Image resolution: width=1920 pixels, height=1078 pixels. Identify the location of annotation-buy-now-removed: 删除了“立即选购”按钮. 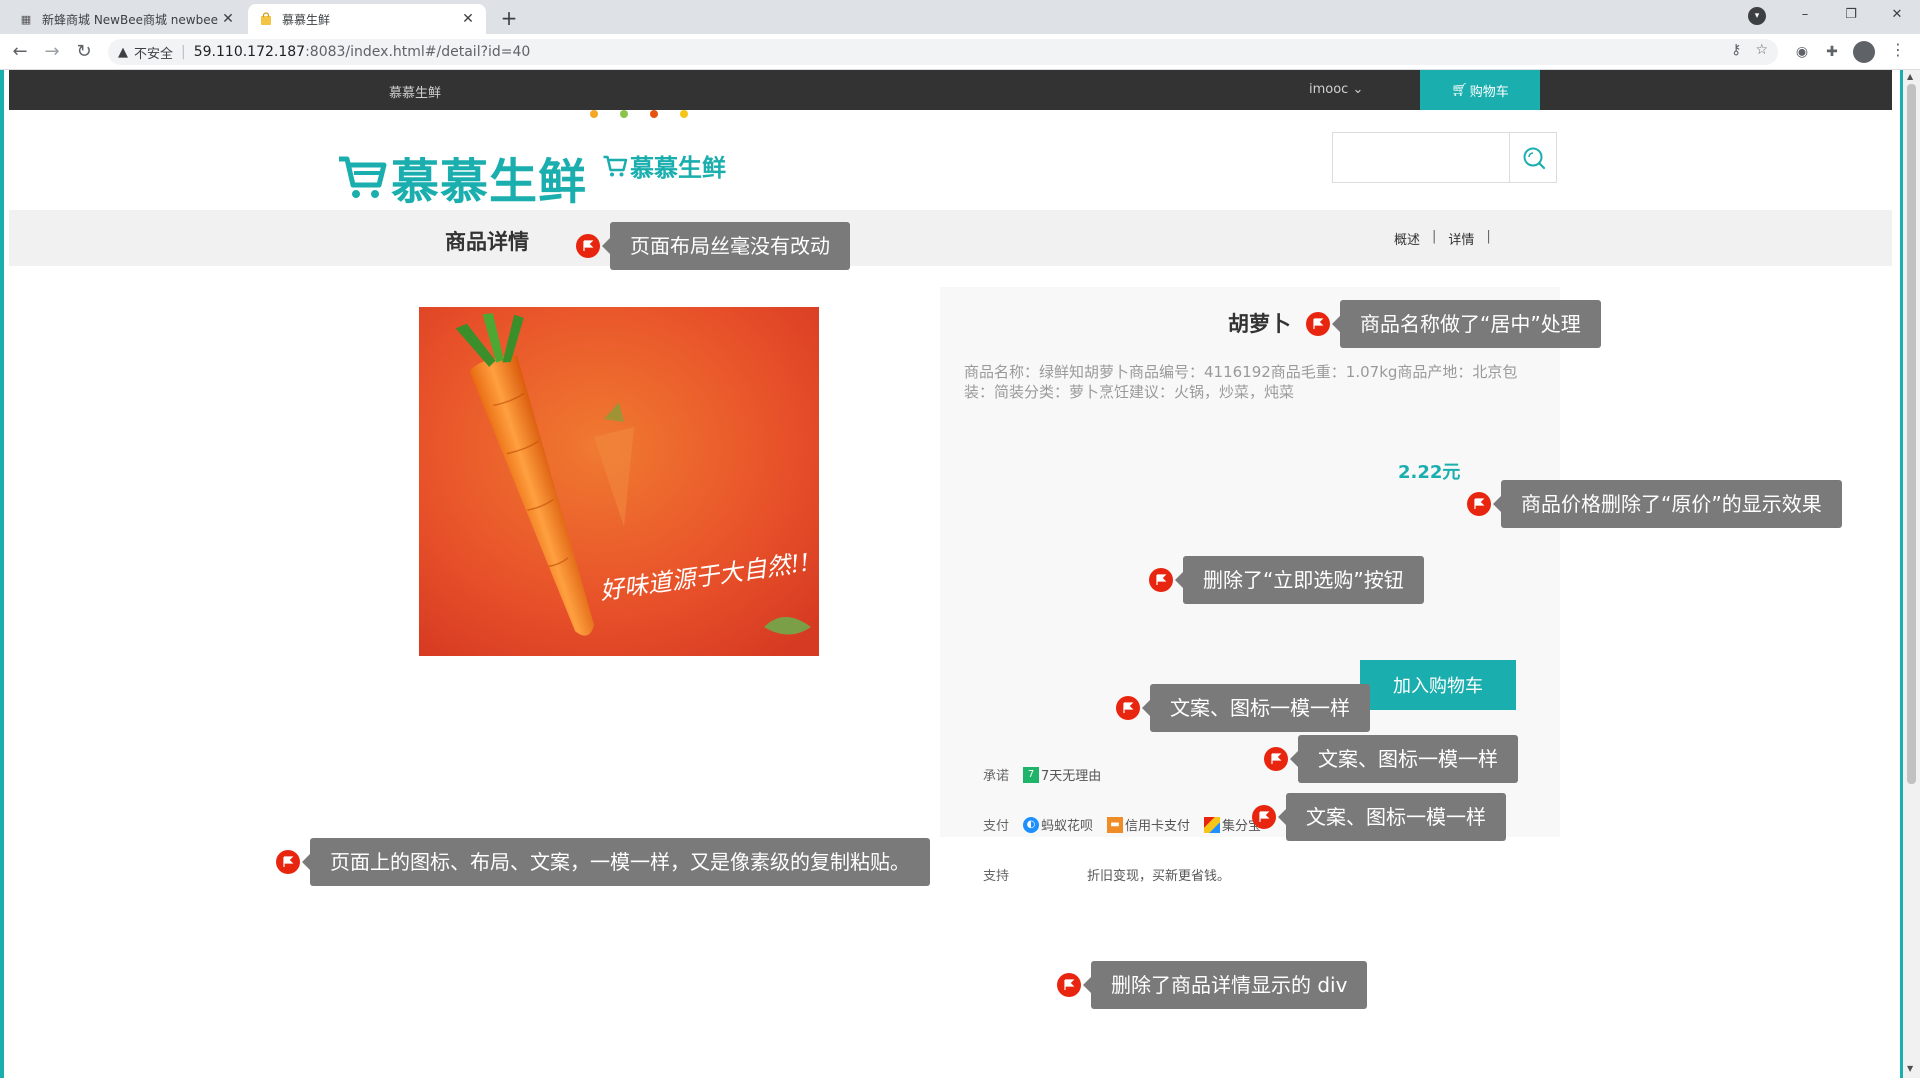
(1286, 580).